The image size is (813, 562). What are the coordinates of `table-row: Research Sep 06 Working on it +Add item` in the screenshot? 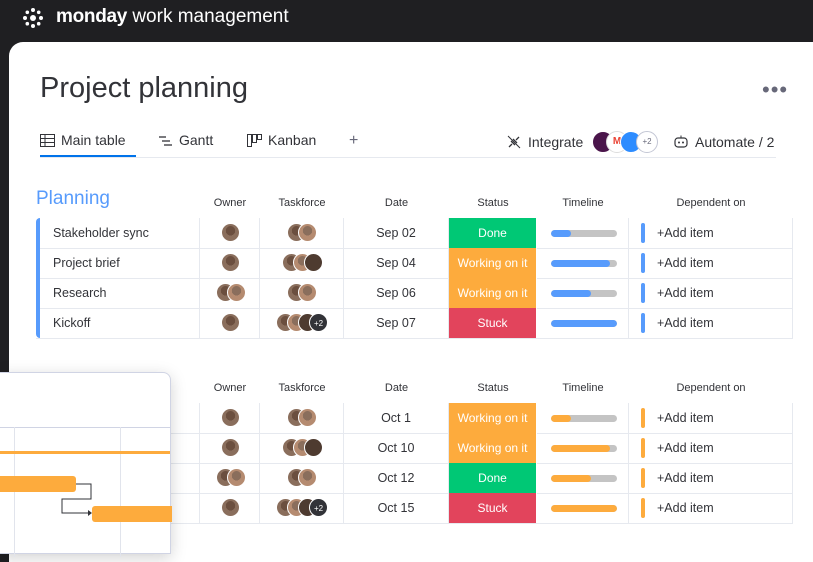 It's located at (414, 293).